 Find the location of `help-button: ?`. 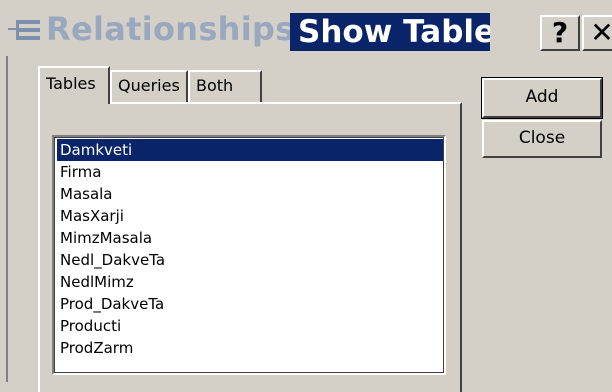

help-button: ? is located at coordinates (560, 33).